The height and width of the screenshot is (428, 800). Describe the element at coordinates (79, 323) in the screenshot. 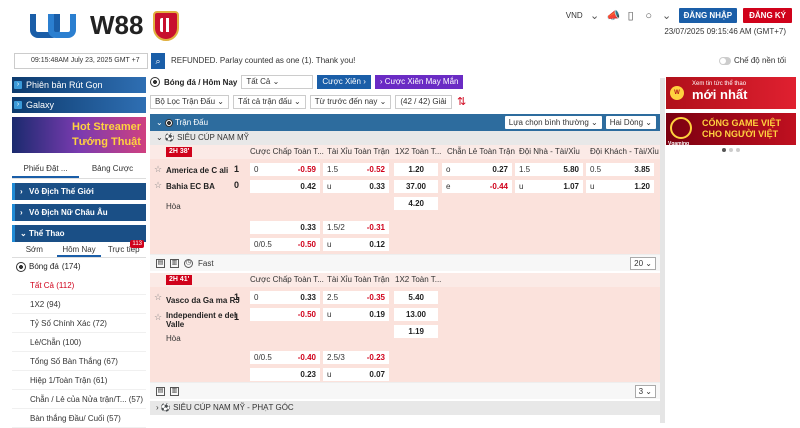

I see `market-item: Tỷ Số Chính Xác (72)` at that location.